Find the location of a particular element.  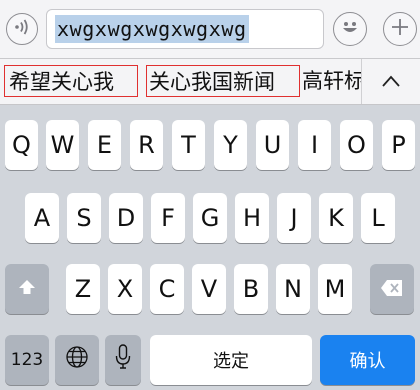

candidate-item: 关心我国新闻 is located at coordinates (223, 81).